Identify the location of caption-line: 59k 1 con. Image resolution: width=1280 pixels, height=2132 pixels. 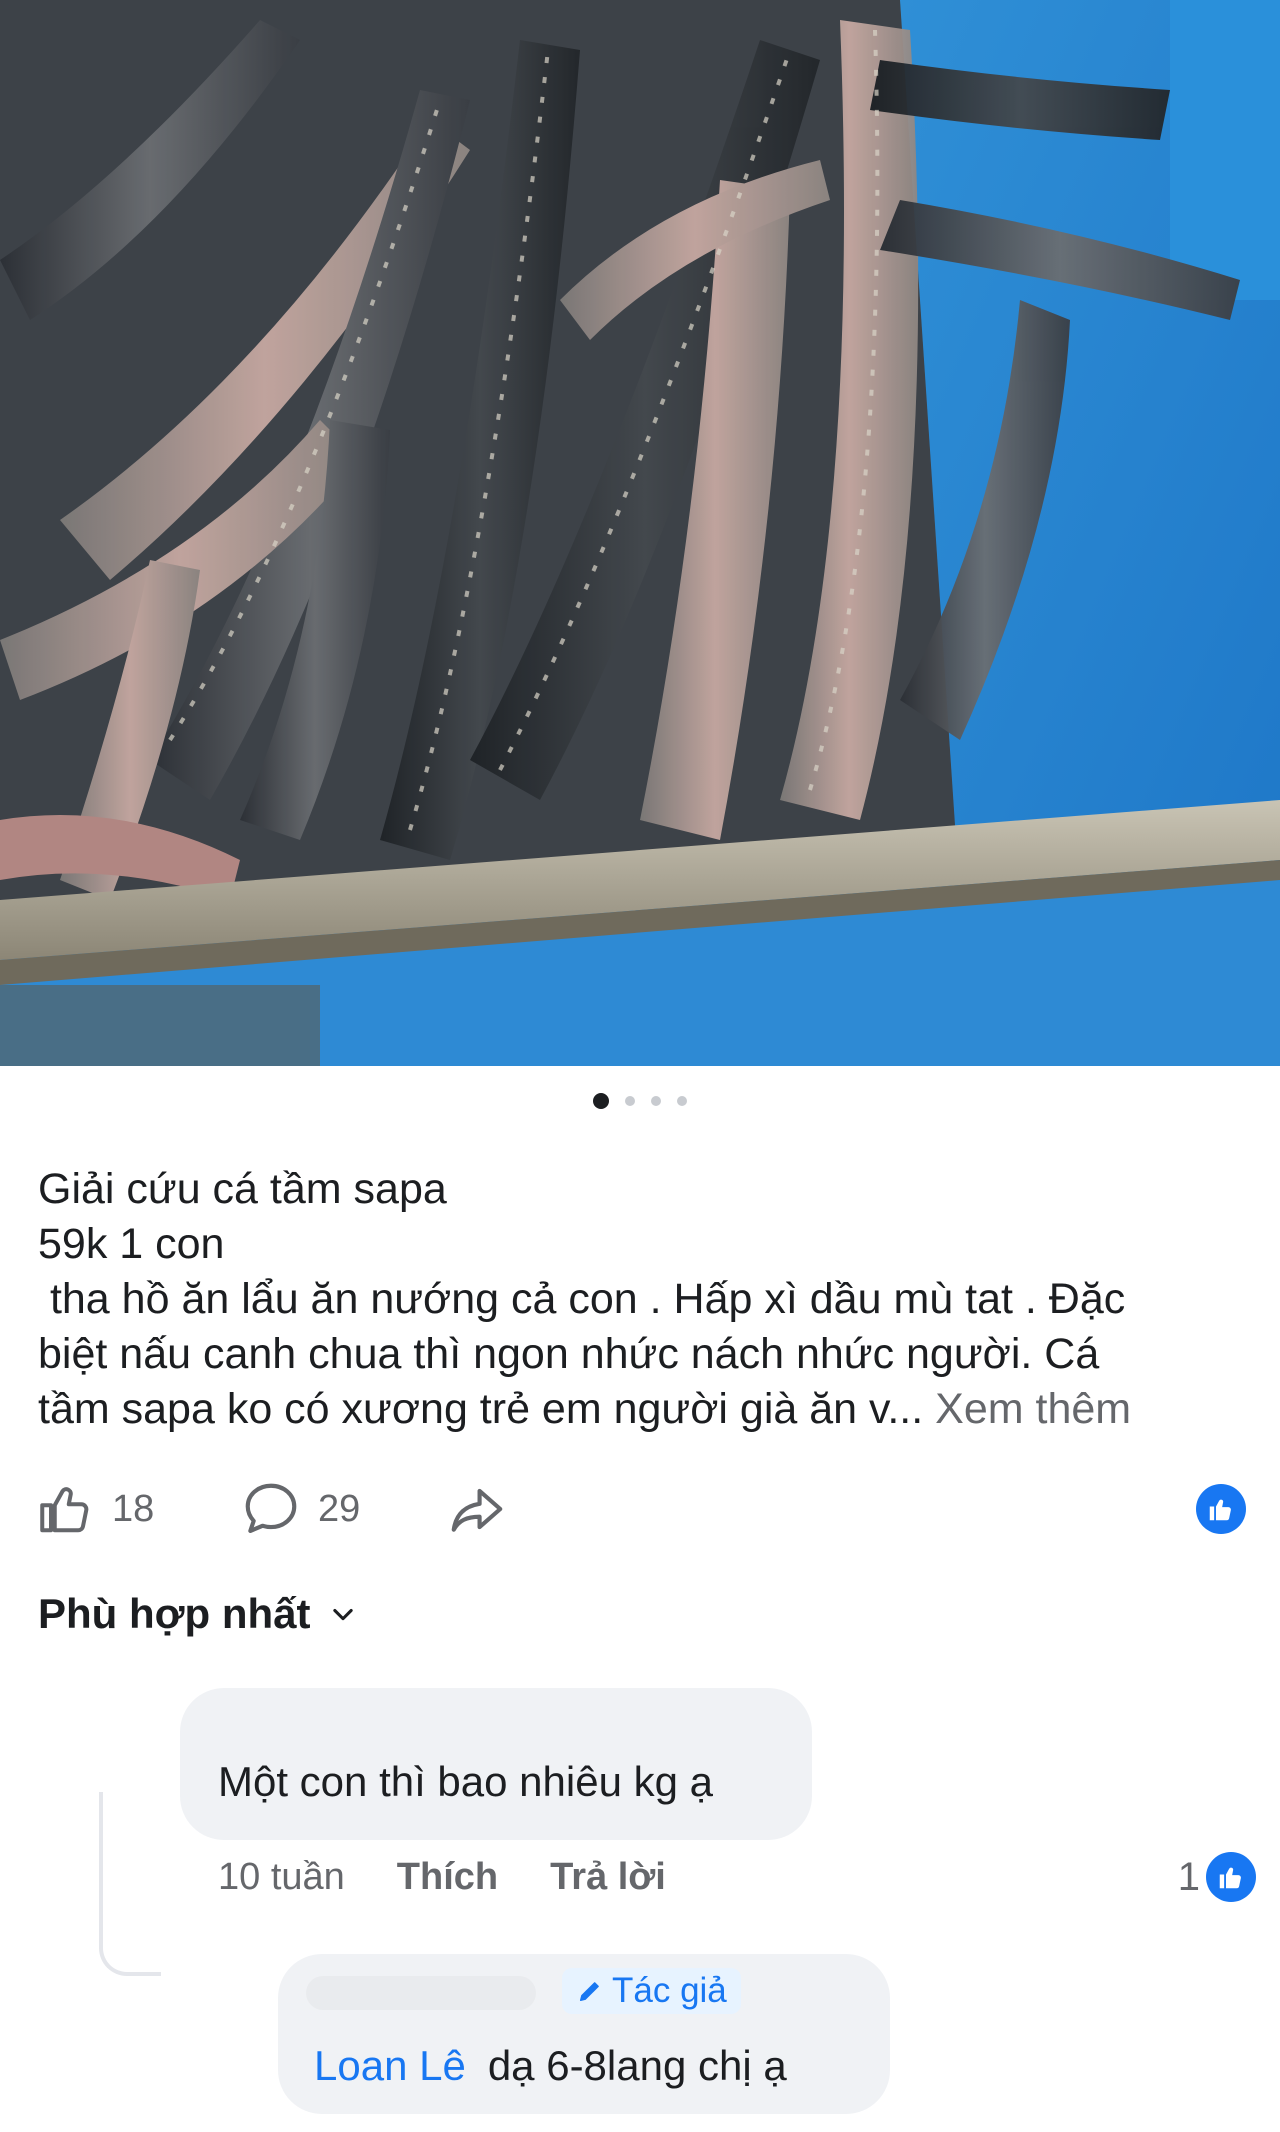
(131, 1244).